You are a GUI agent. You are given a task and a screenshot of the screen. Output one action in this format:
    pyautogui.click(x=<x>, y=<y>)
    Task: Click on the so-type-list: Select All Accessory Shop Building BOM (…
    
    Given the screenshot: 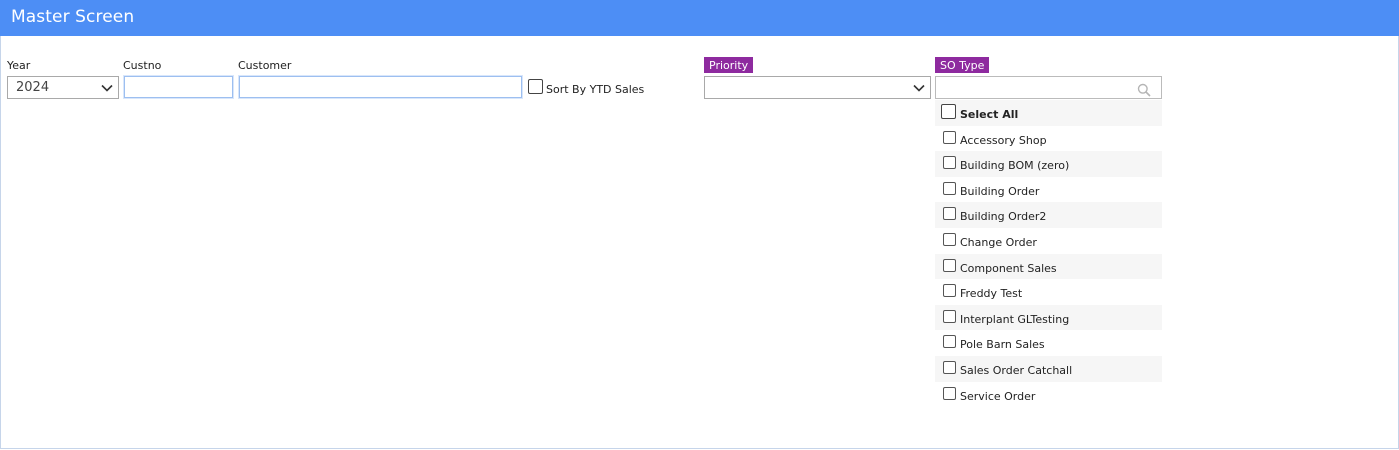 What is the action you would take?
    pyautogui.click(x=1048, y=253)
    